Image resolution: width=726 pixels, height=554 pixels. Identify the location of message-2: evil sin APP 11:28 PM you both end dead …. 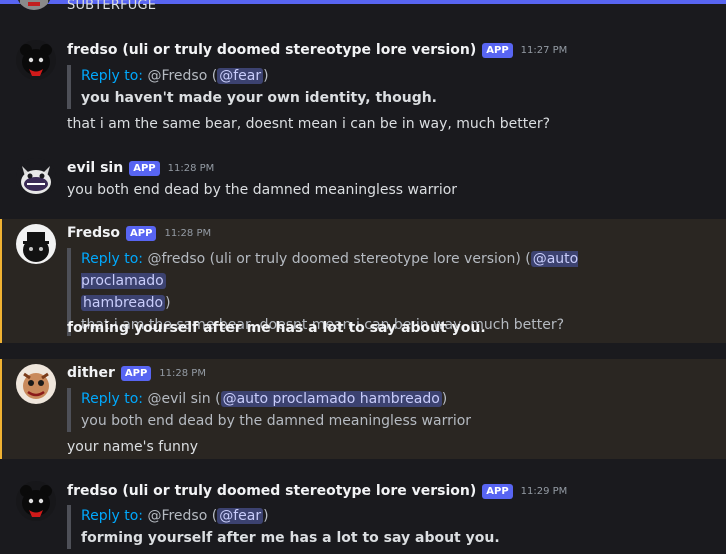
(363, 180).